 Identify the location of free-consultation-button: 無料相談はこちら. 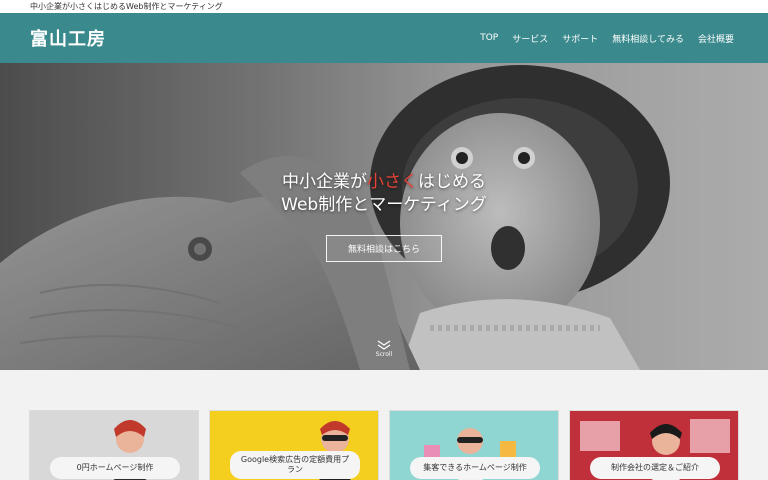
(384, 248).